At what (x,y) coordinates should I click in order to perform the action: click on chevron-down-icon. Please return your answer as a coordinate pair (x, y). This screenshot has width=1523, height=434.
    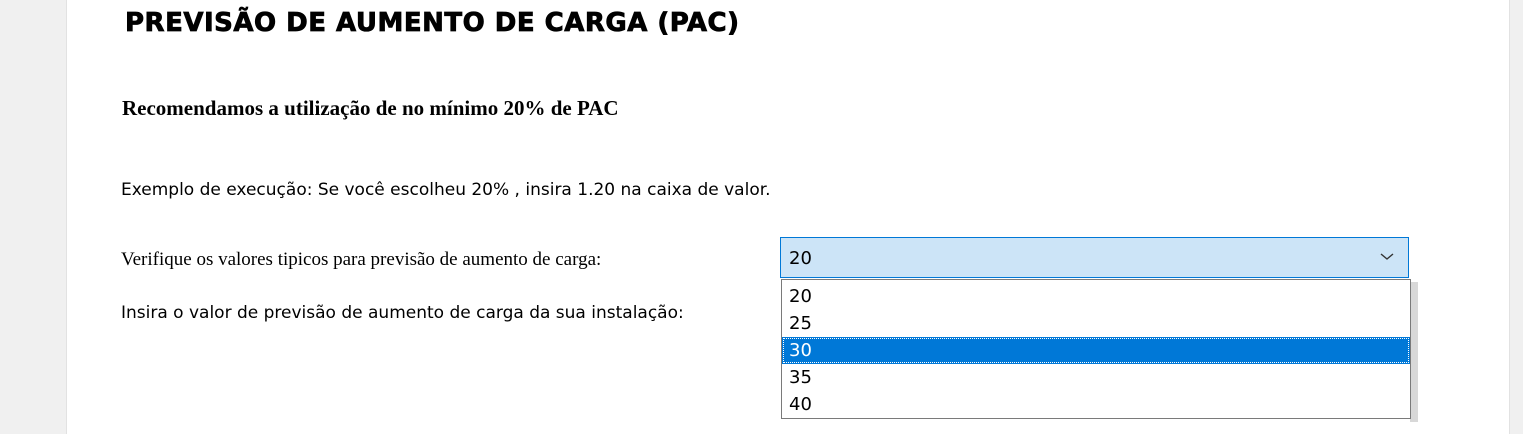
    Looking at the image, I should click on (1387, 256).